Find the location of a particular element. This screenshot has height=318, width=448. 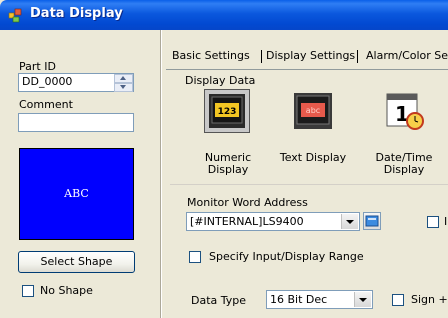

numeric-display-icon: 123 is located at coordinates (227, 111).